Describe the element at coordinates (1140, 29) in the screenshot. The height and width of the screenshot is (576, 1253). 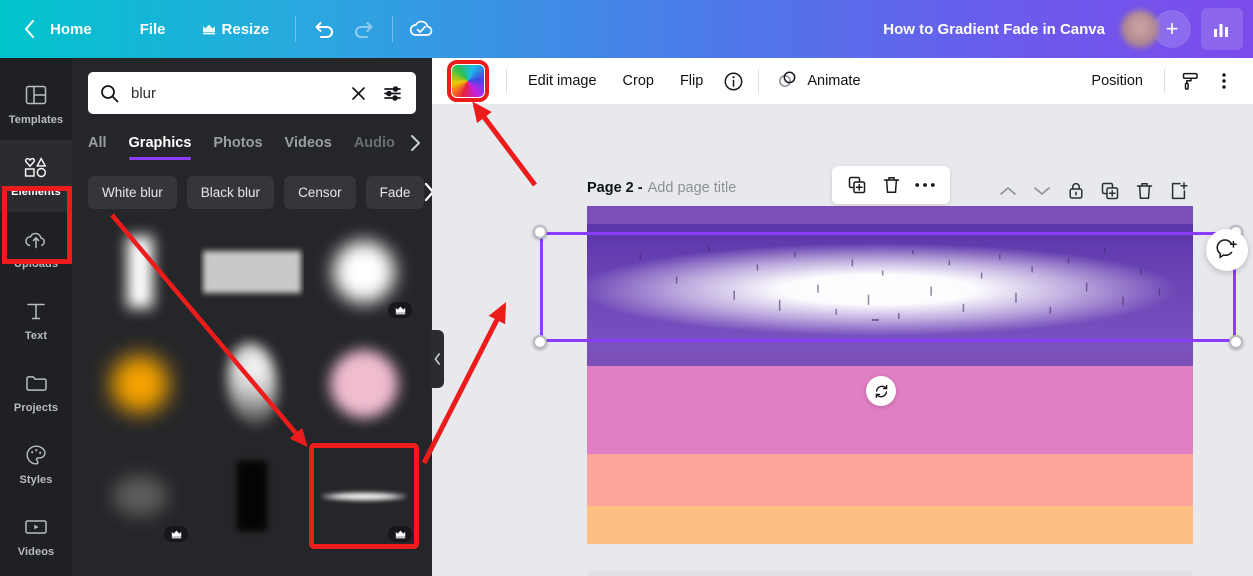
I see `user-avatar` at that location.